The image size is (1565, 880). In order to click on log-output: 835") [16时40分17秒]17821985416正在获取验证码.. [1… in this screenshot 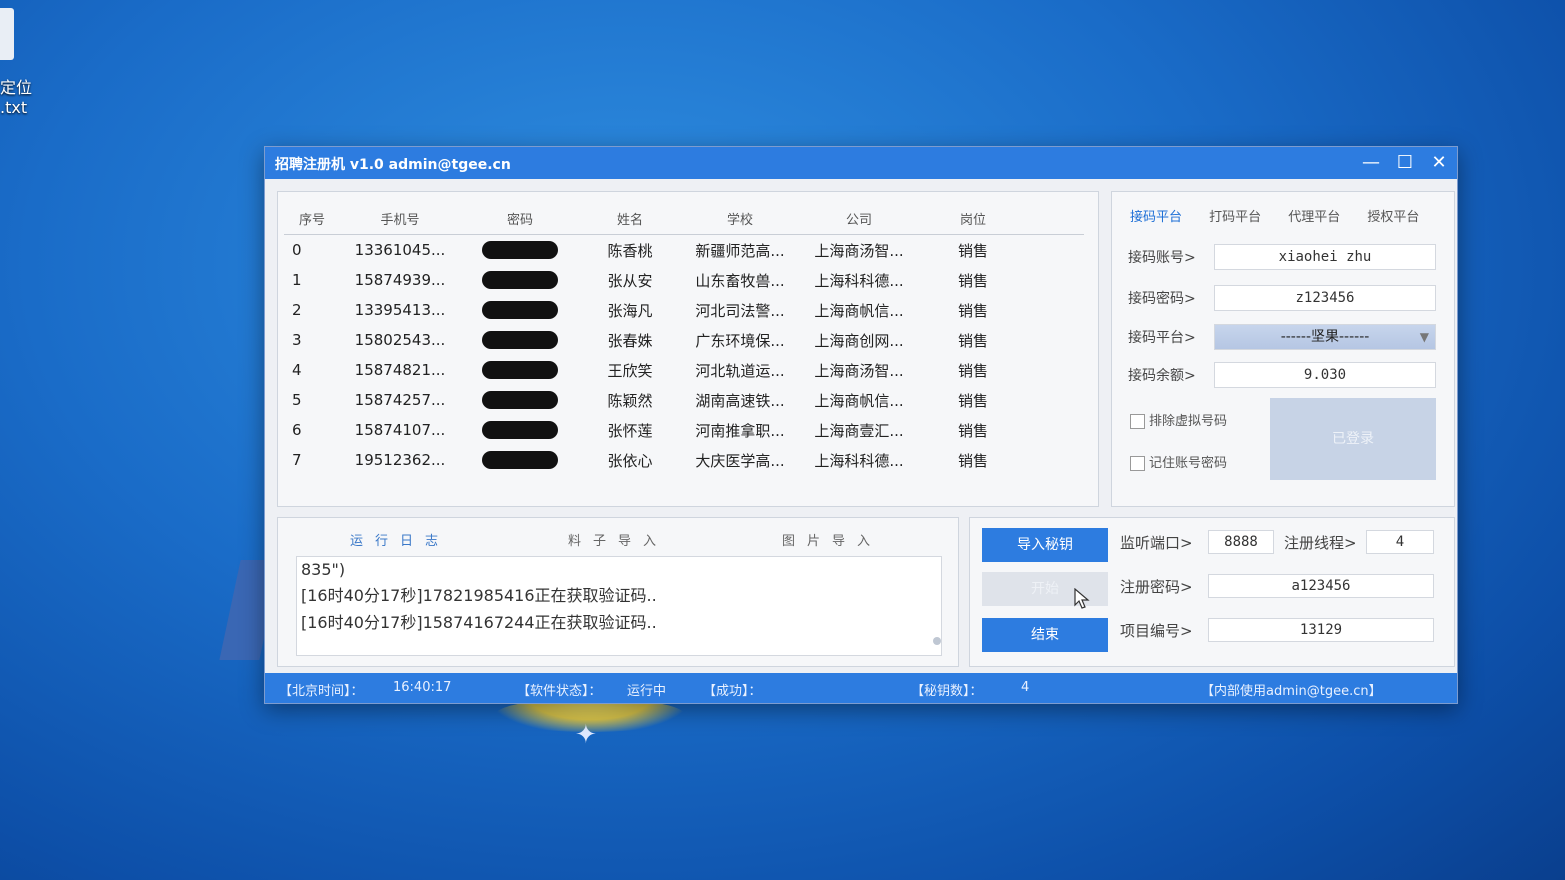, I will do `click(619, 606)`.